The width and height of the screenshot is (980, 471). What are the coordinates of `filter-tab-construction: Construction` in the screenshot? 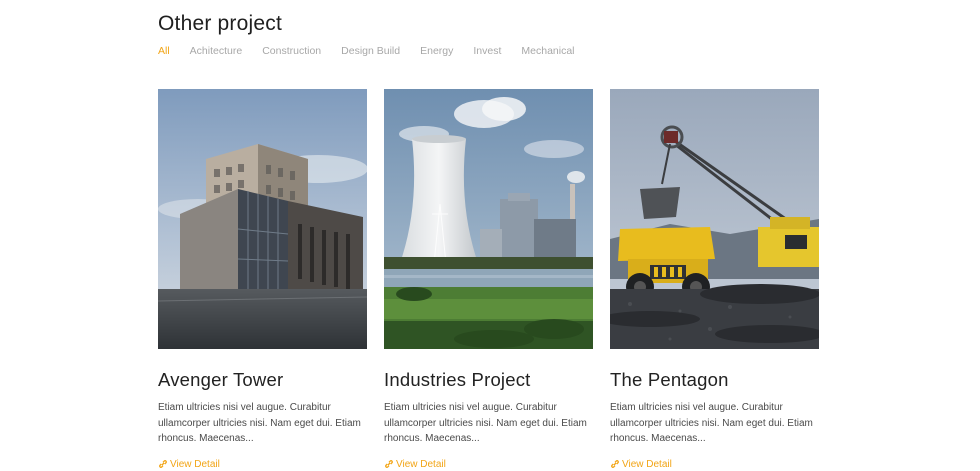 It's located at (291, 51).